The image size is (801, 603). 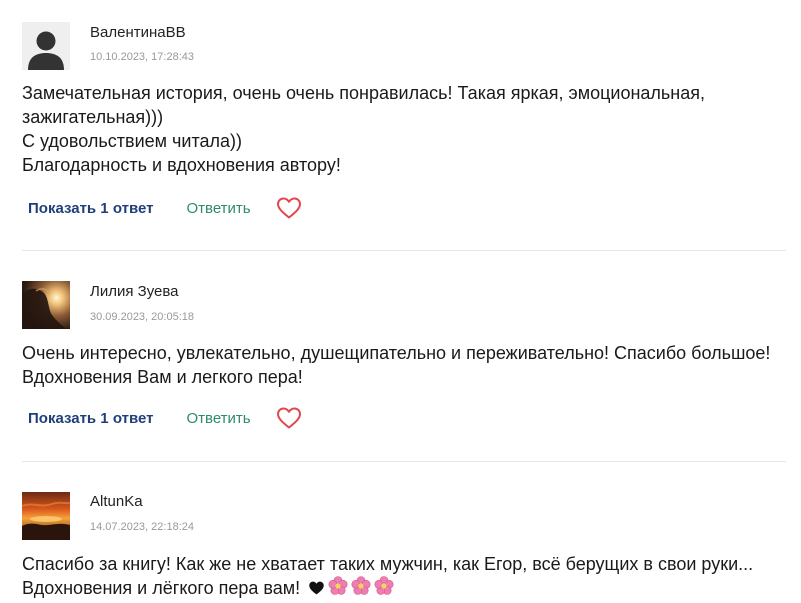 I want to click on default-user-avatar-icon, so click(x=46, y=46).